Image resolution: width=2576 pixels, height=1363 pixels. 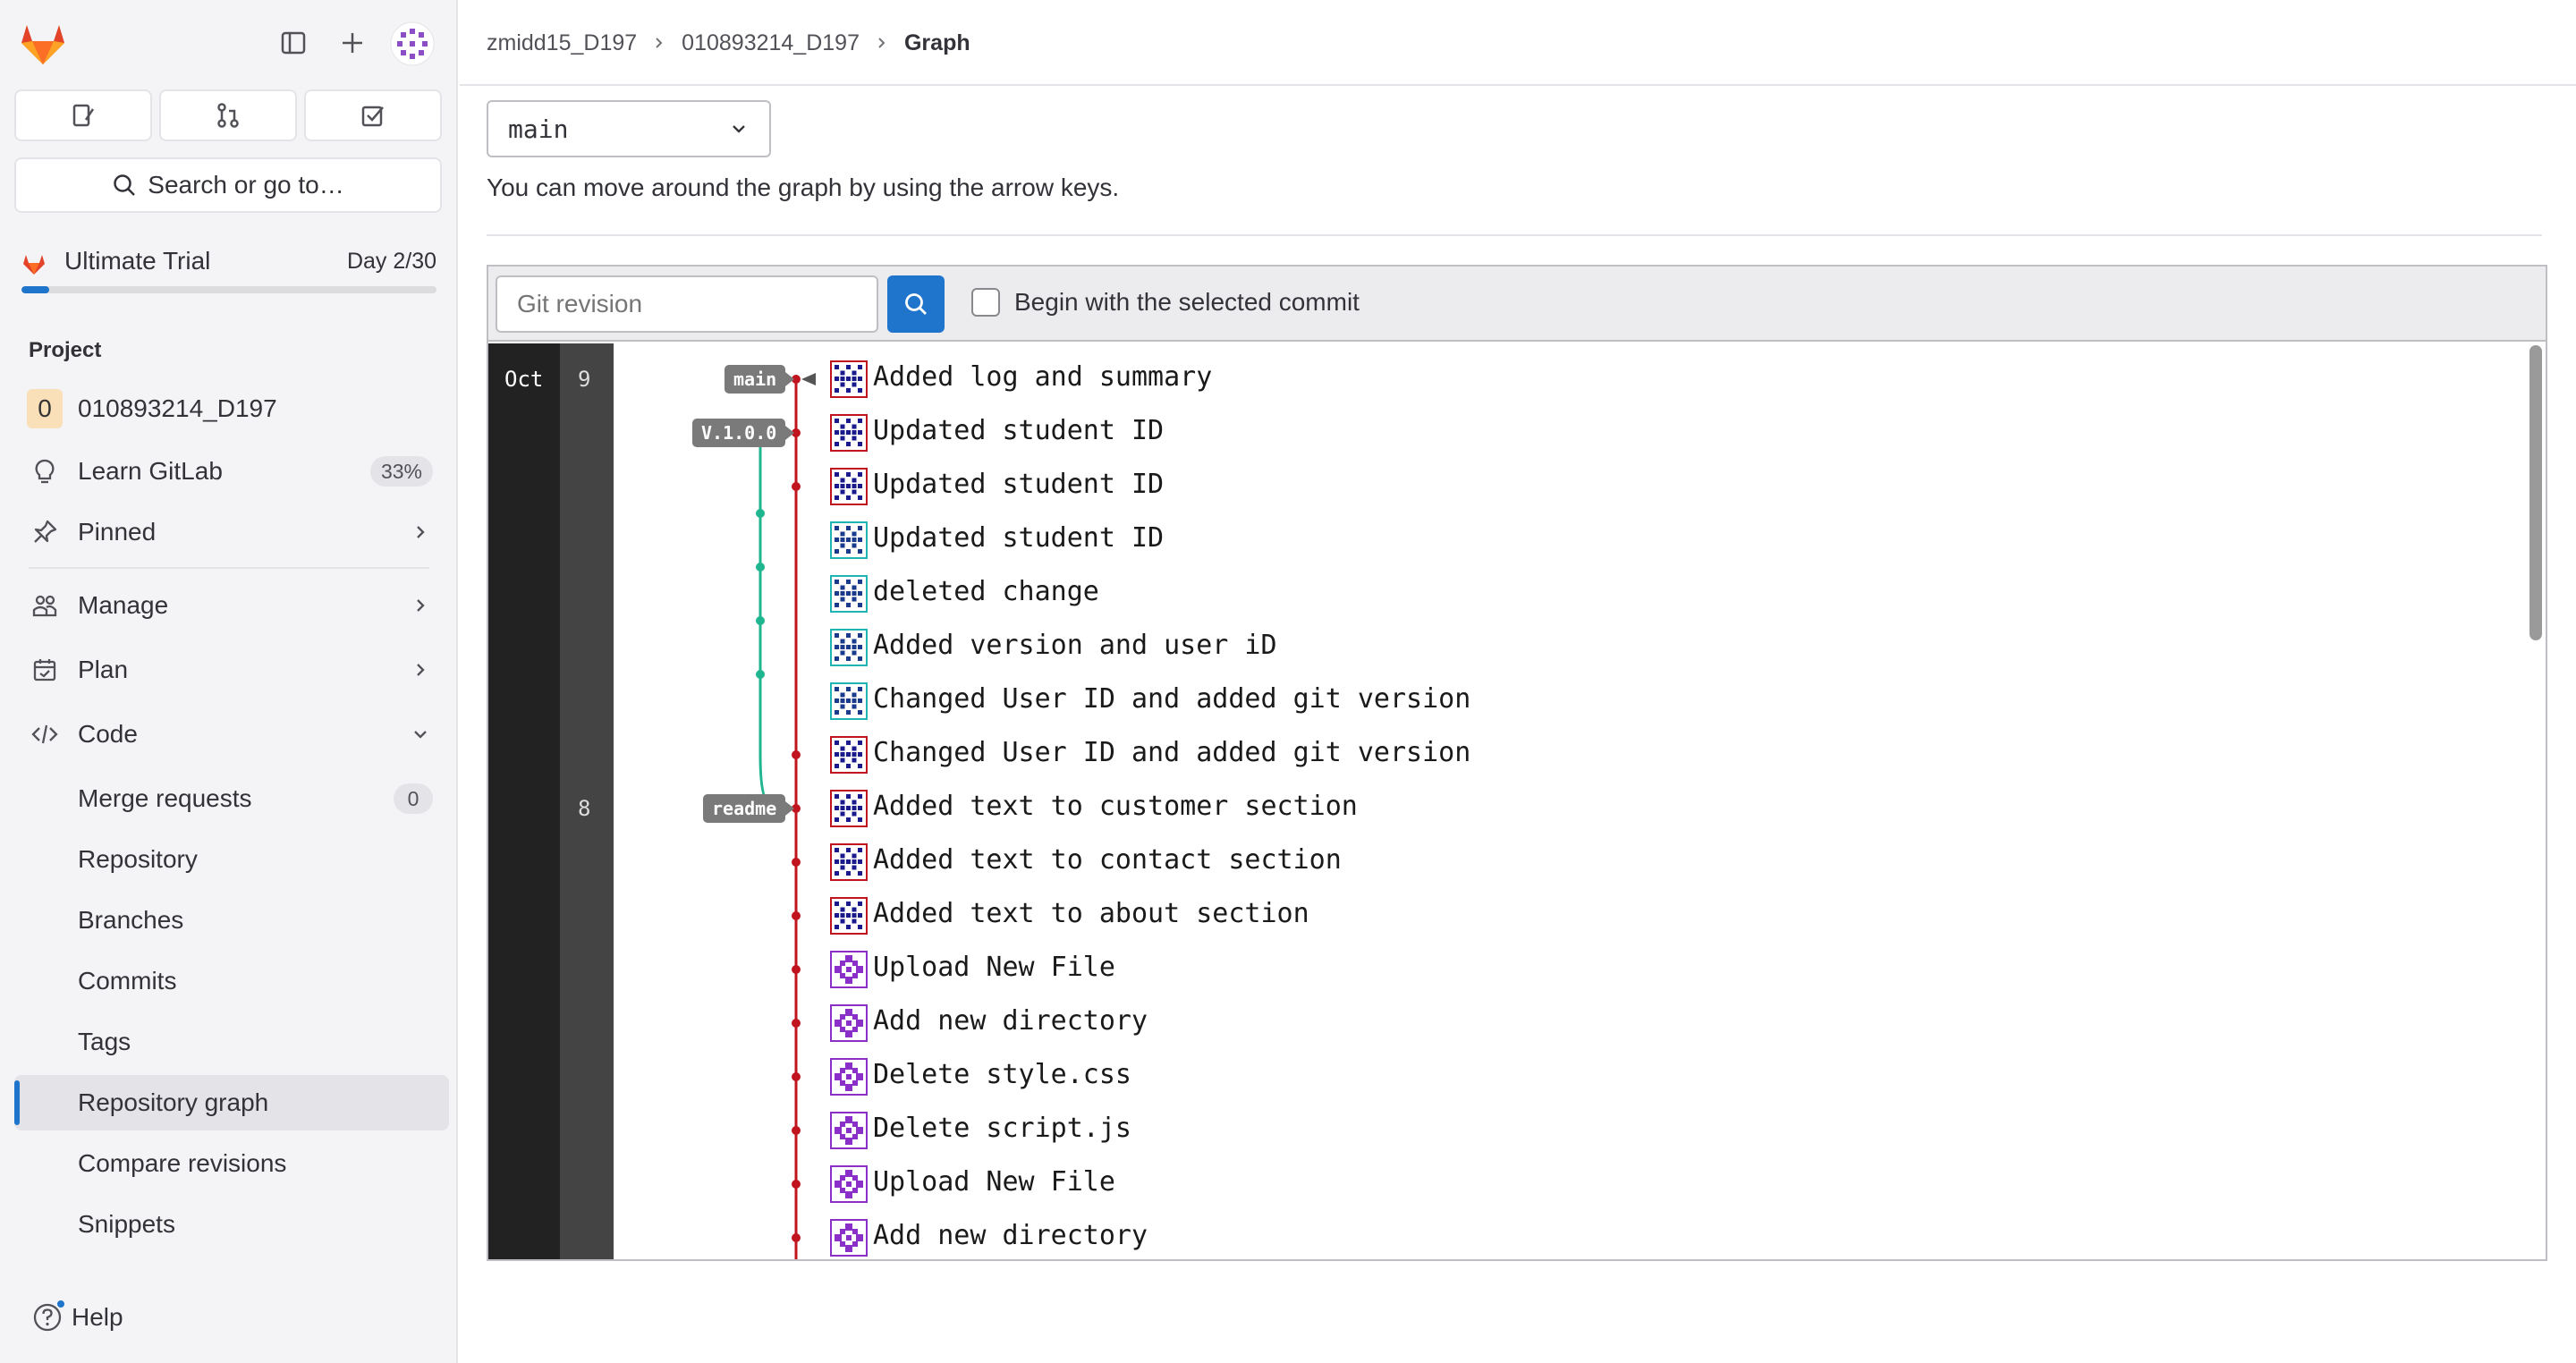 What do you see at coordinates (228, 115) in the screenshot?
I see `merge-requests-button` at bounding box center [228, 115].